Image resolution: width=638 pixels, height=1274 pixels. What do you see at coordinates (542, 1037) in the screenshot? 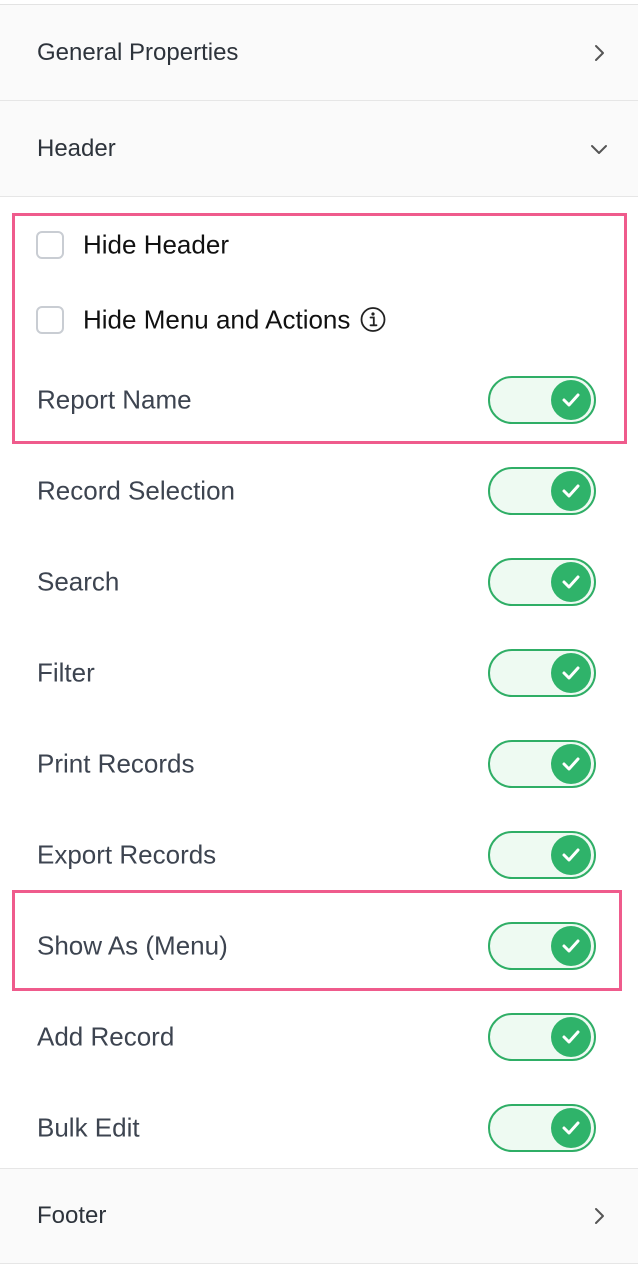
I see `add-record-toggle` at bounding box center [542, 1037].